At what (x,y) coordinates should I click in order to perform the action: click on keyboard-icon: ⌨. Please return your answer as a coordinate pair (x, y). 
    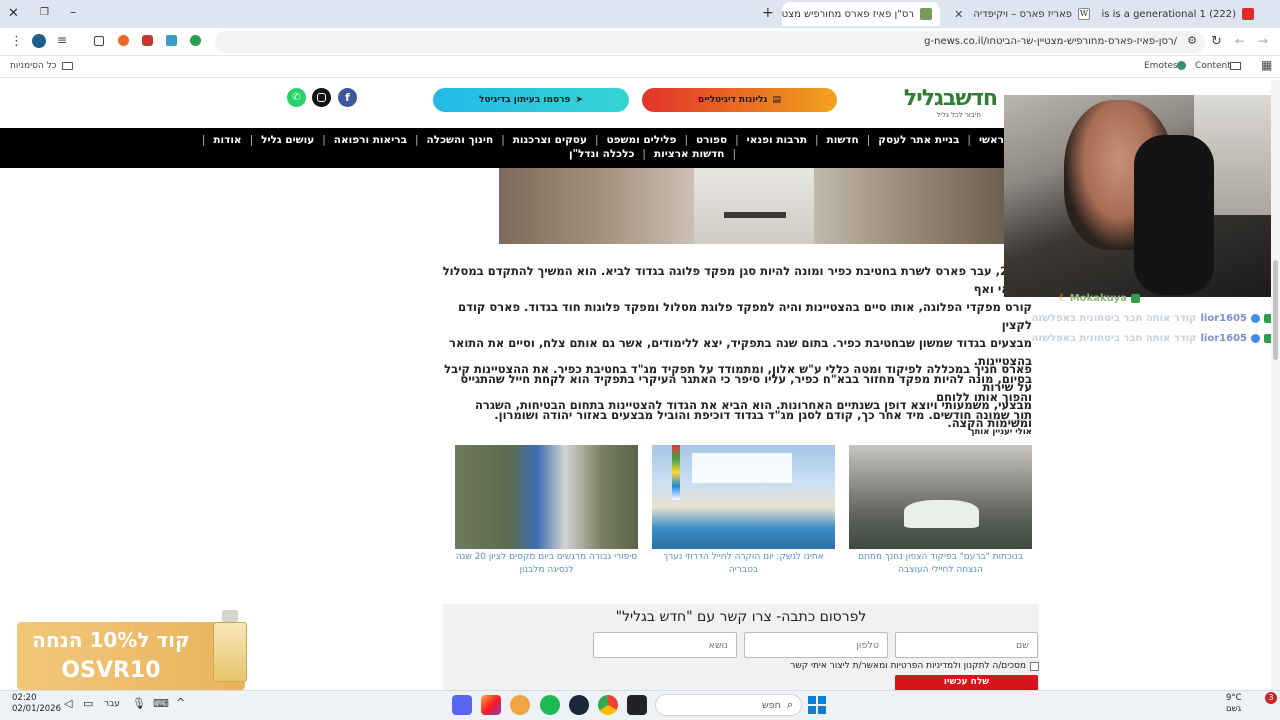
    Looking at the image, I should click on (161, 703).